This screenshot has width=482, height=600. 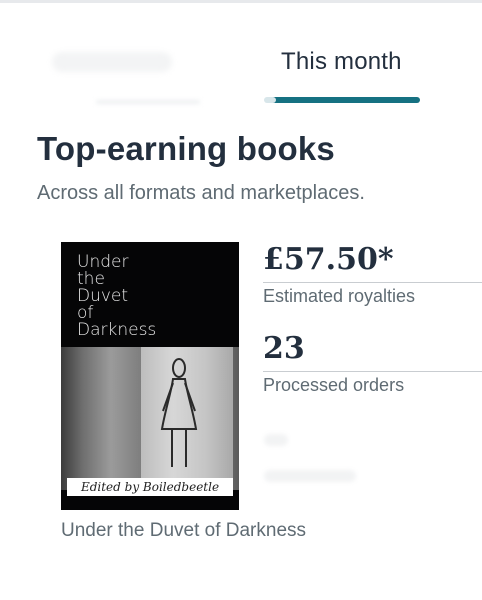 I want to click on cover-title: Under the Duvet of Darkness, so click(x=117, y=296).